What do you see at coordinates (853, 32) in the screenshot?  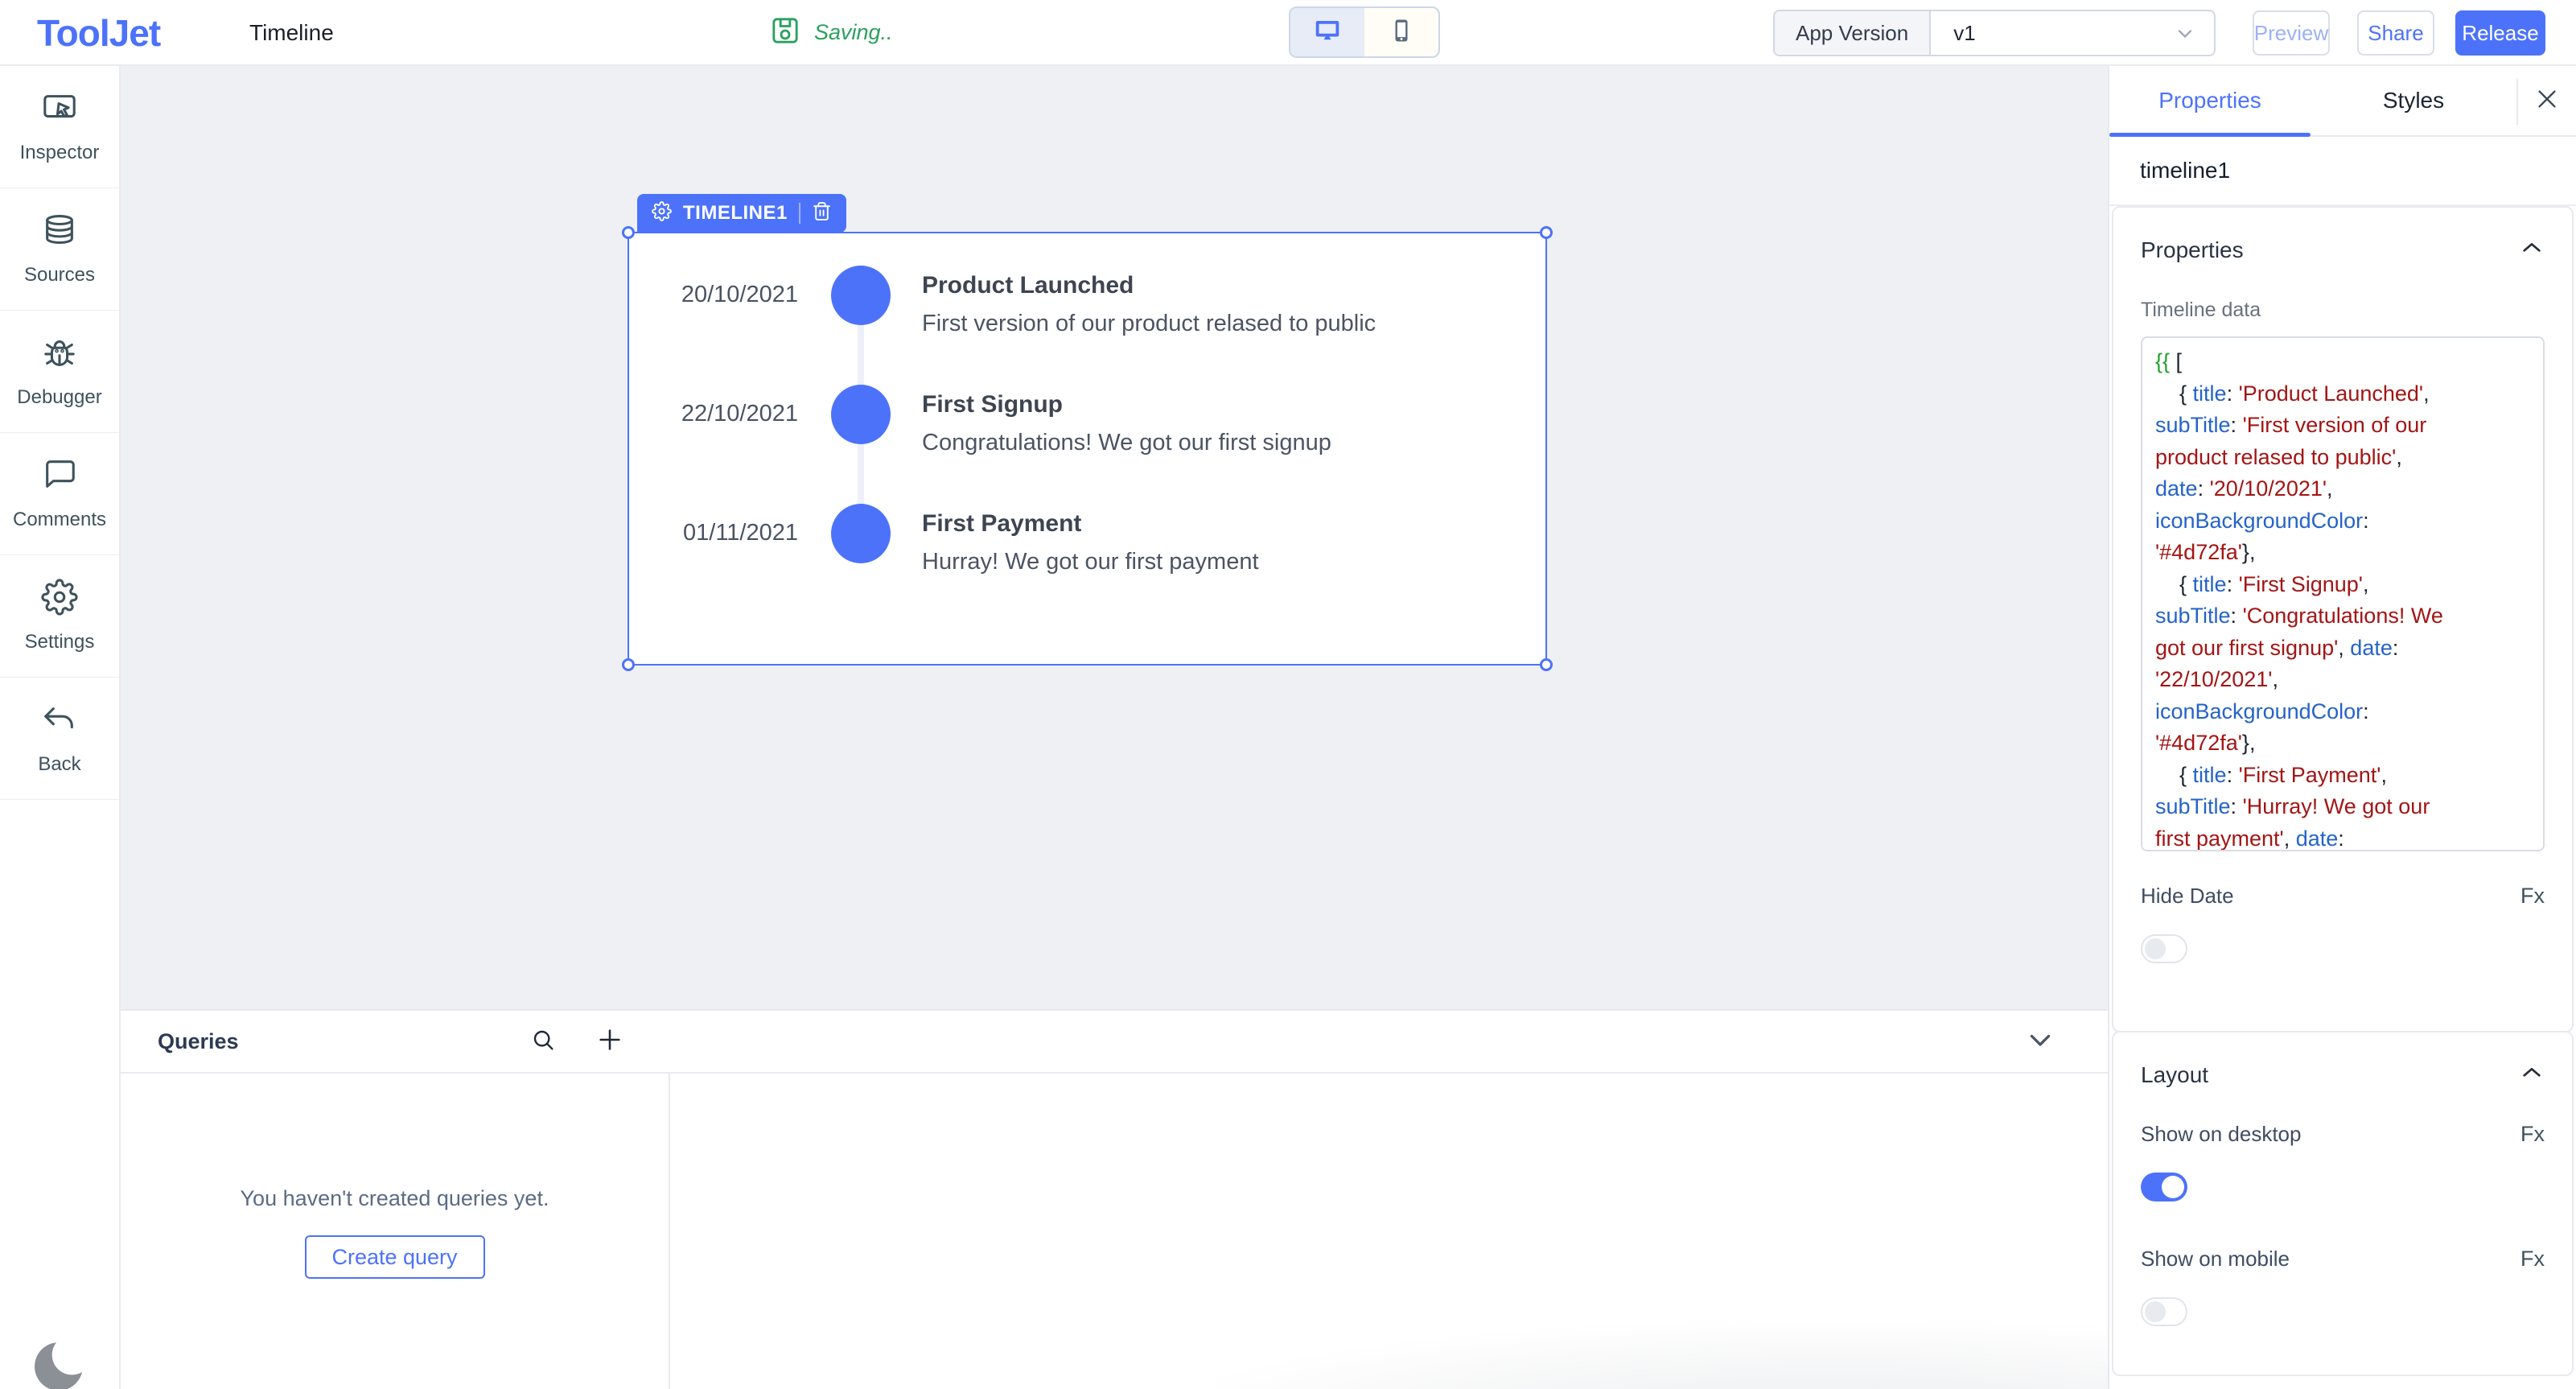 I see `saving-status-text: Saving..` at bounding box center [853, 32].